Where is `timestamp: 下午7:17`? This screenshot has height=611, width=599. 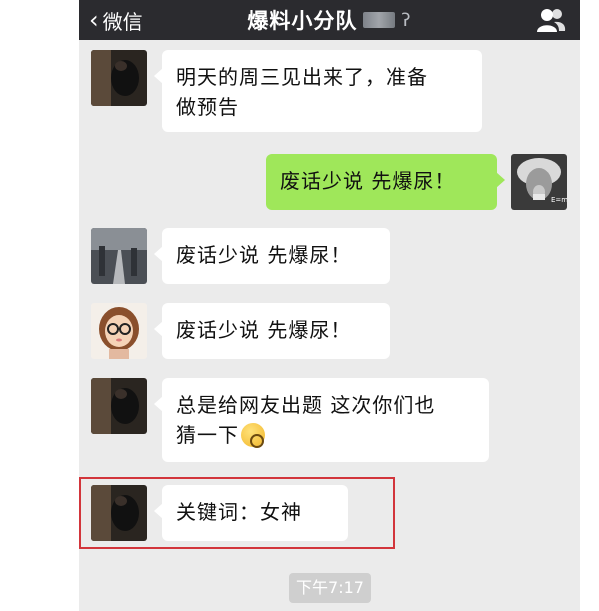 timestamp: 下午7:17 is located at coordinates (330, 588).